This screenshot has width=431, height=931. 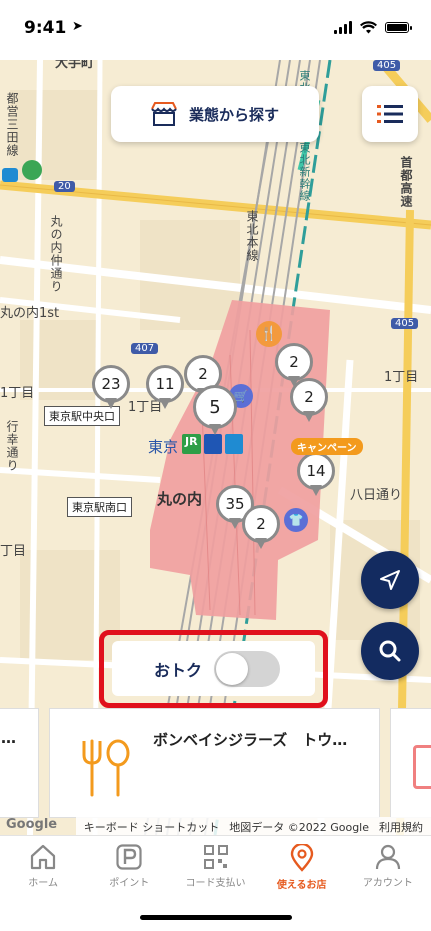 I want to click on wifi-icon, so click(x=368, y=27).